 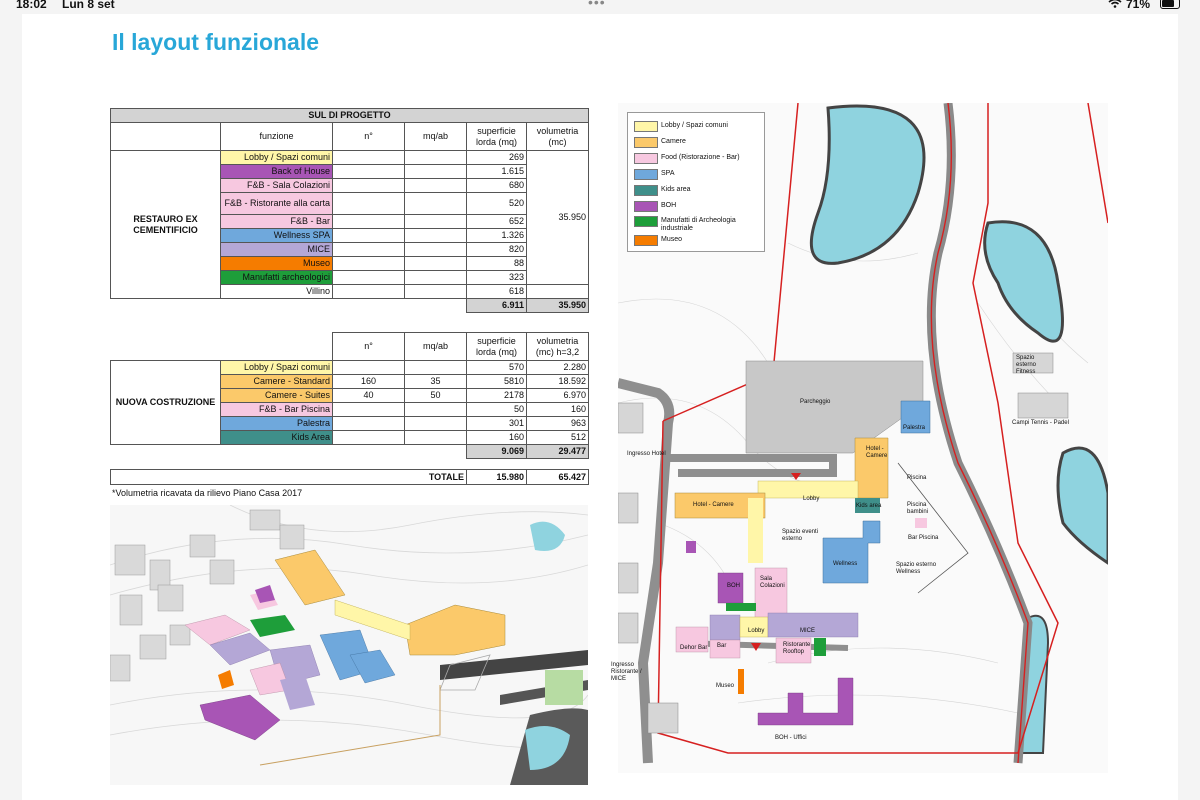 I want to click on plan-label-kids-area: Kids area, so click(x=869, y=506).